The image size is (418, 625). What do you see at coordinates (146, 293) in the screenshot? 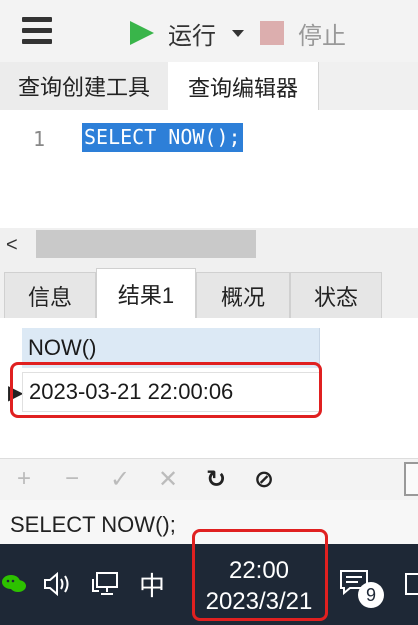
I see `tab-result1: 结果1` at bounding box center [146, 293].